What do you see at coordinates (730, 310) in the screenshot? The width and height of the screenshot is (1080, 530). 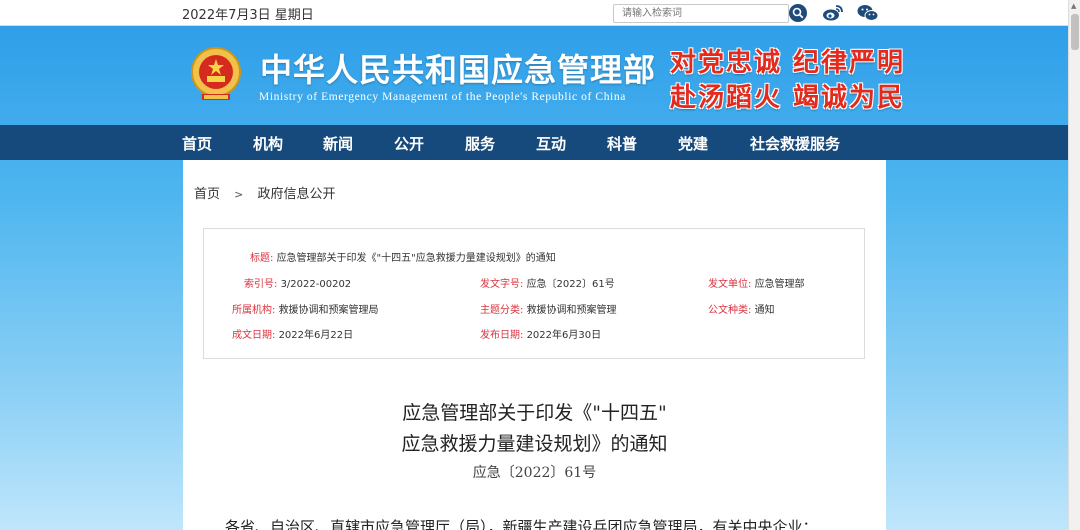 I see `meta-type-label: 公文种类:` at bounding box center [730, 310].